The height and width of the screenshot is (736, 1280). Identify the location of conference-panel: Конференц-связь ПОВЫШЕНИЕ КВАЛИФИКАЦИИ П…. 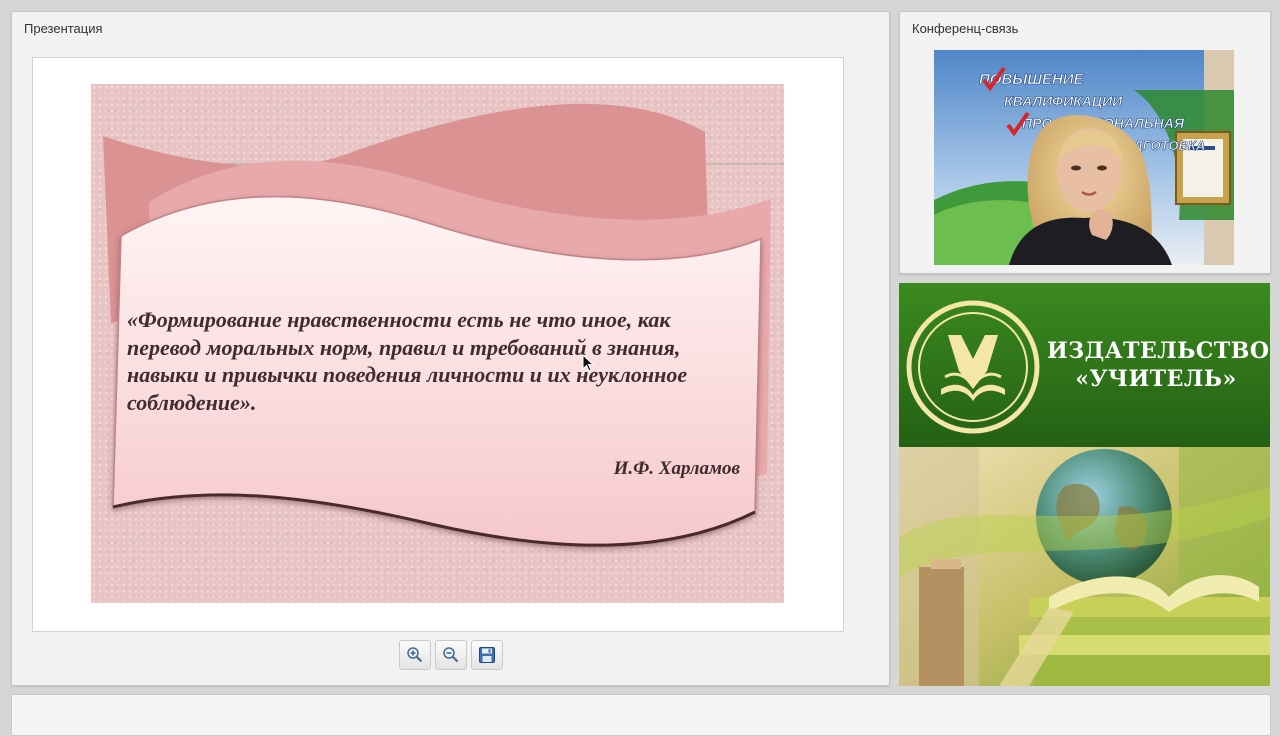
(1085, 142).